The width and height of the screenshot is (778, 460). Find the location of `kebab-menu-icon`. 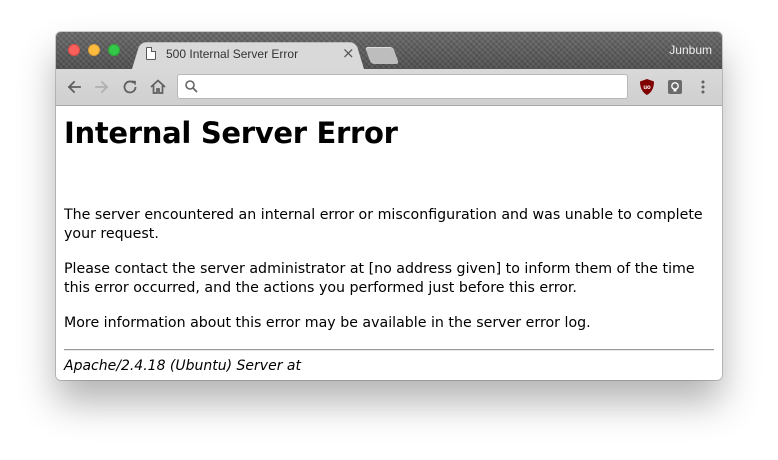

kebab-menu-icon is located at coordinates (703, 87).